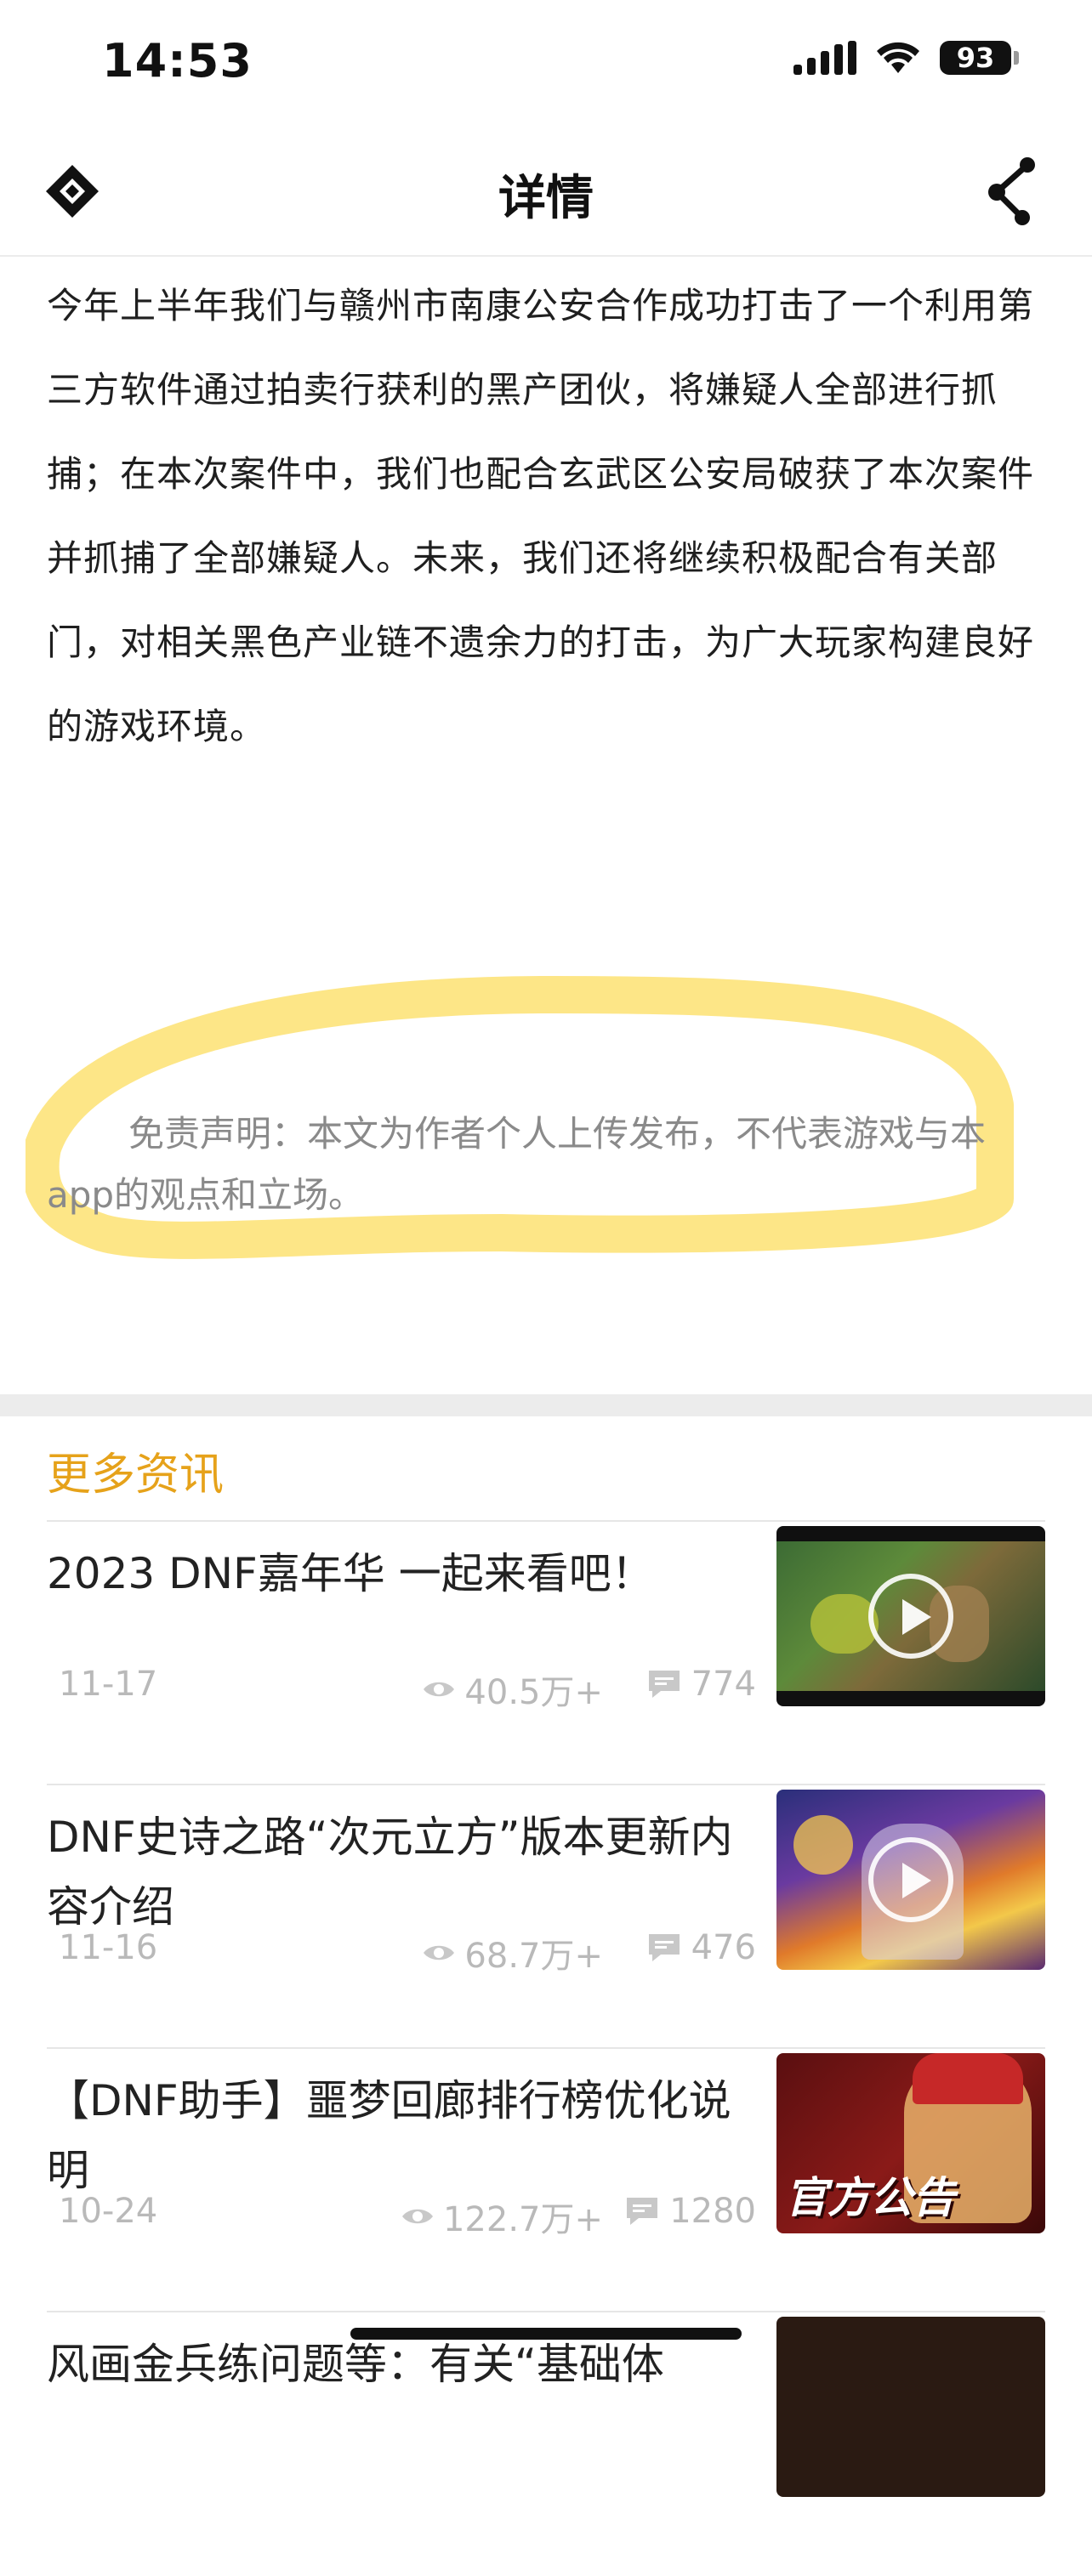 The image size is (1092, 2576). I want to click on news-views: 40.5万+, so click(512, 1690).